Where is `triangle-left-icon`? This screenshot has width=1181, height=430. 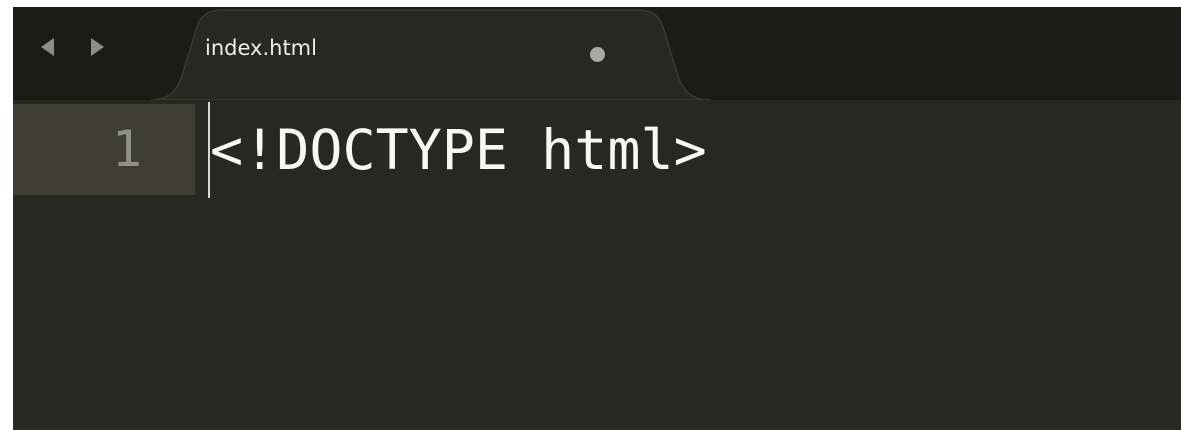 triangle-left-icon is located at coordinates (47, 47).